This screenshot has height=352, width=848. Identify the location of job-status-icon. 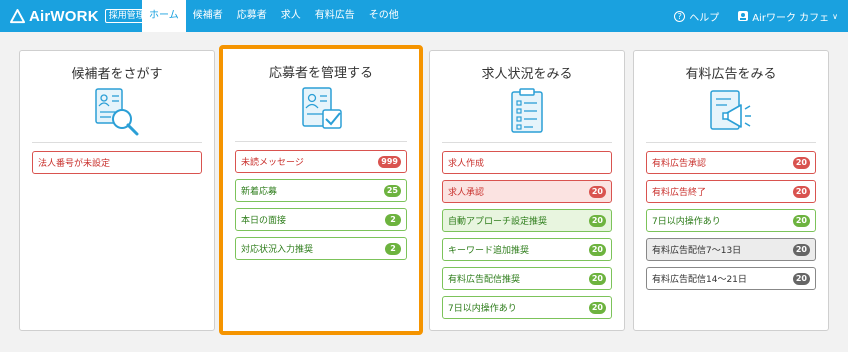
(527, 110).